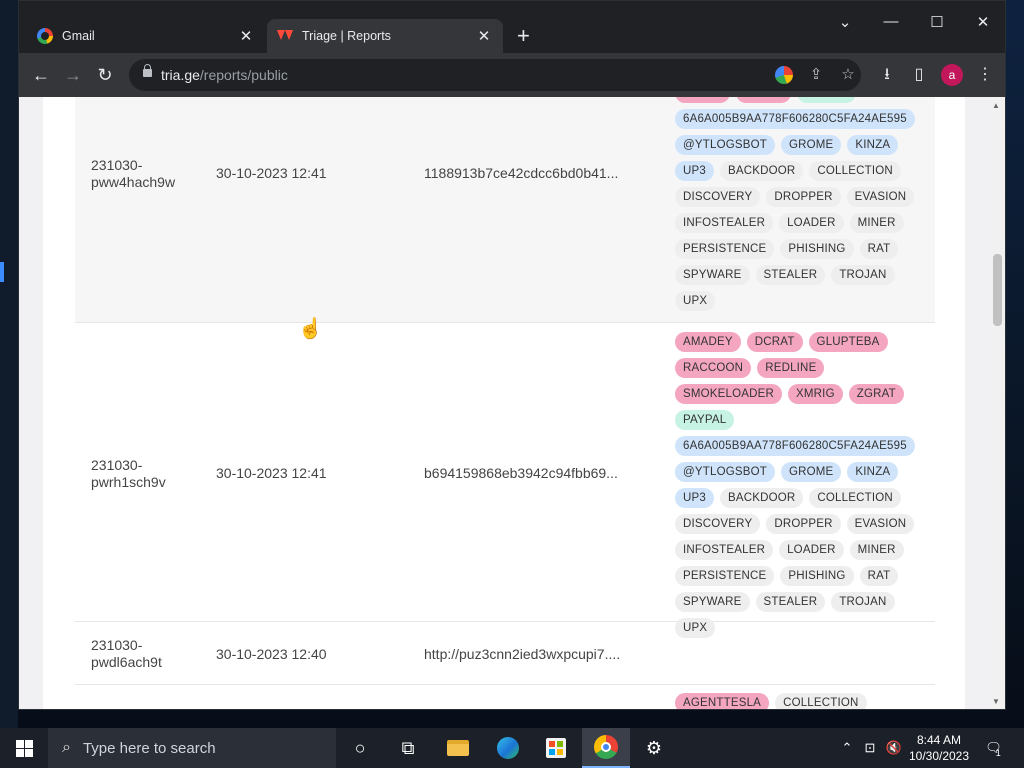 This screenshot has width=1024, height=768. I want to click on more-menu-icon: ⋮, so click(985, 75).